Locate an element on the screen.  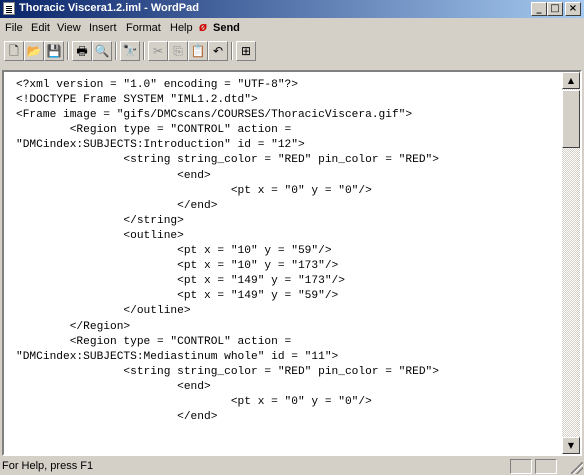
print-preview-icon: 🔍 is located at coordinates (102, 51).